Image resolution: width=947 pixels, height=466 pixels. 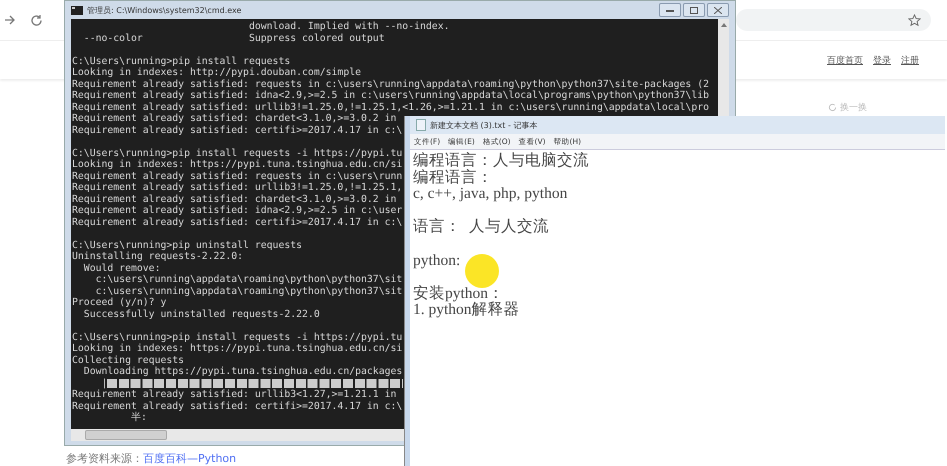 I want to click on scroll-up-icon, so click(x=723, y=25).